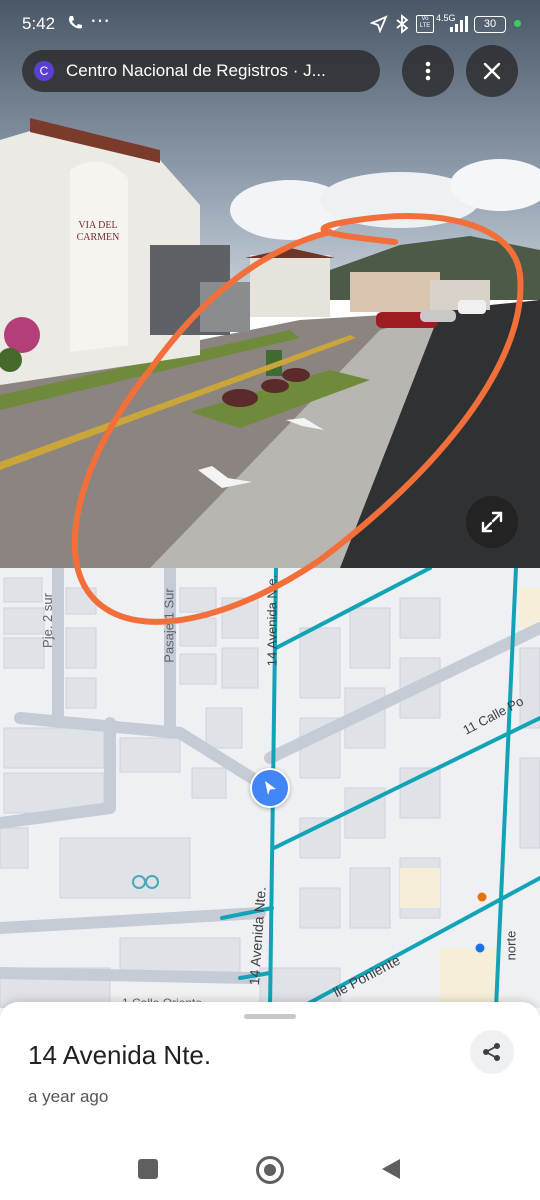  Describe the element at coordinates (402, 24) in the screenshot. I see `bluetooth-icon` at that location.